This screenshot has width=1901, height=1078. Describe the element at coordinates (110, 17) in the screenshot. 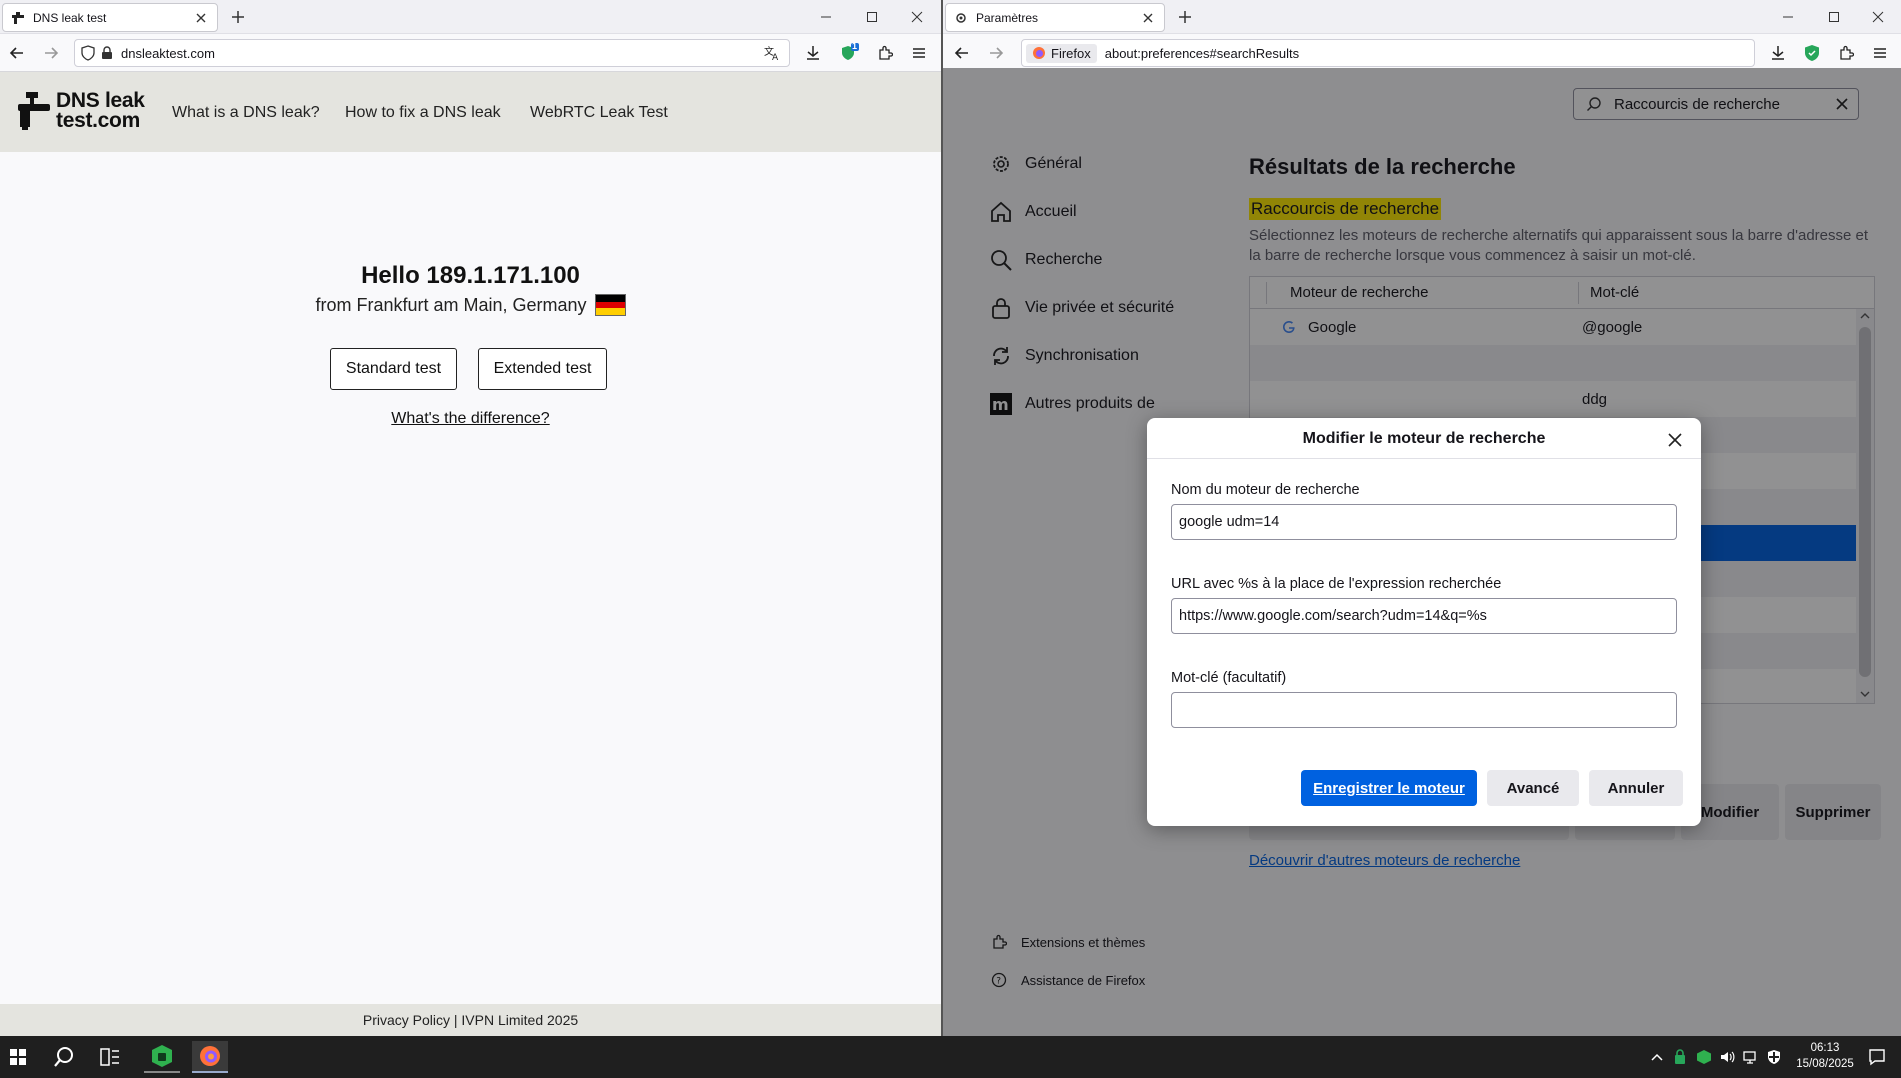

I see `tab-dns-leak-test: DNS leak test` at that location.